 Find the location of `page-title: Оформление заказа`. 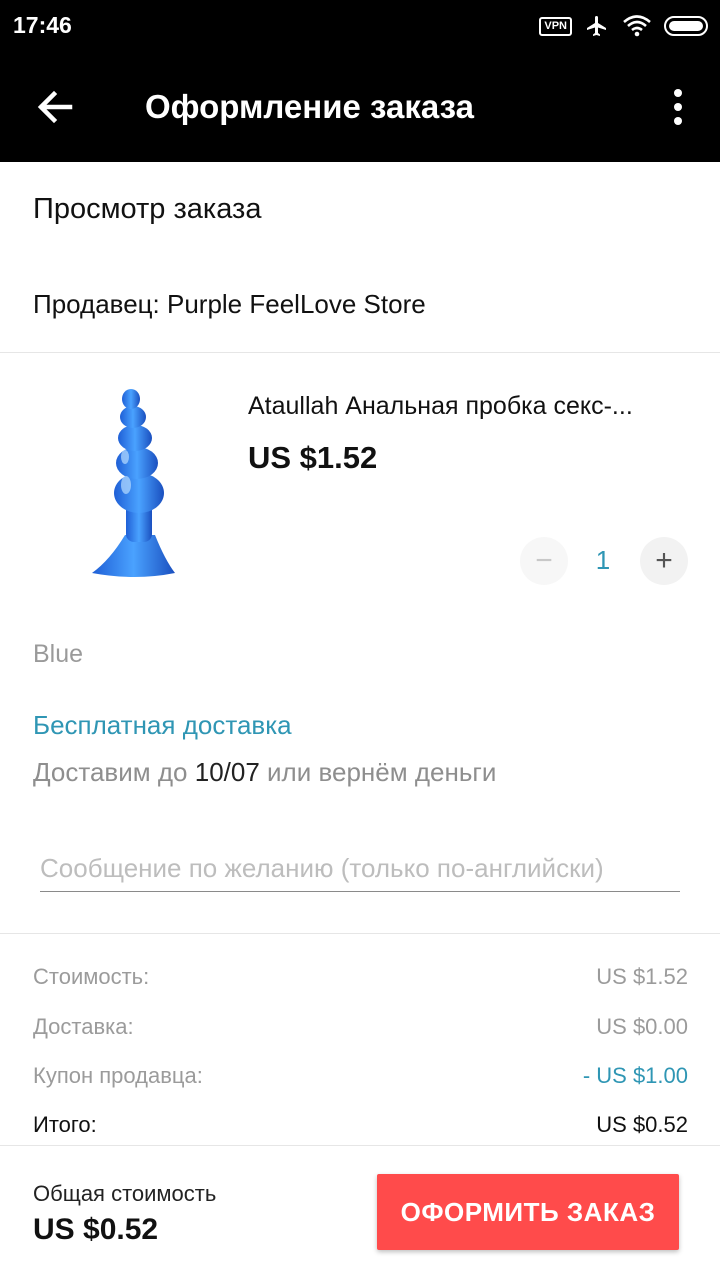

page-title: Оформление заказа is located at coordinates (309, 106).